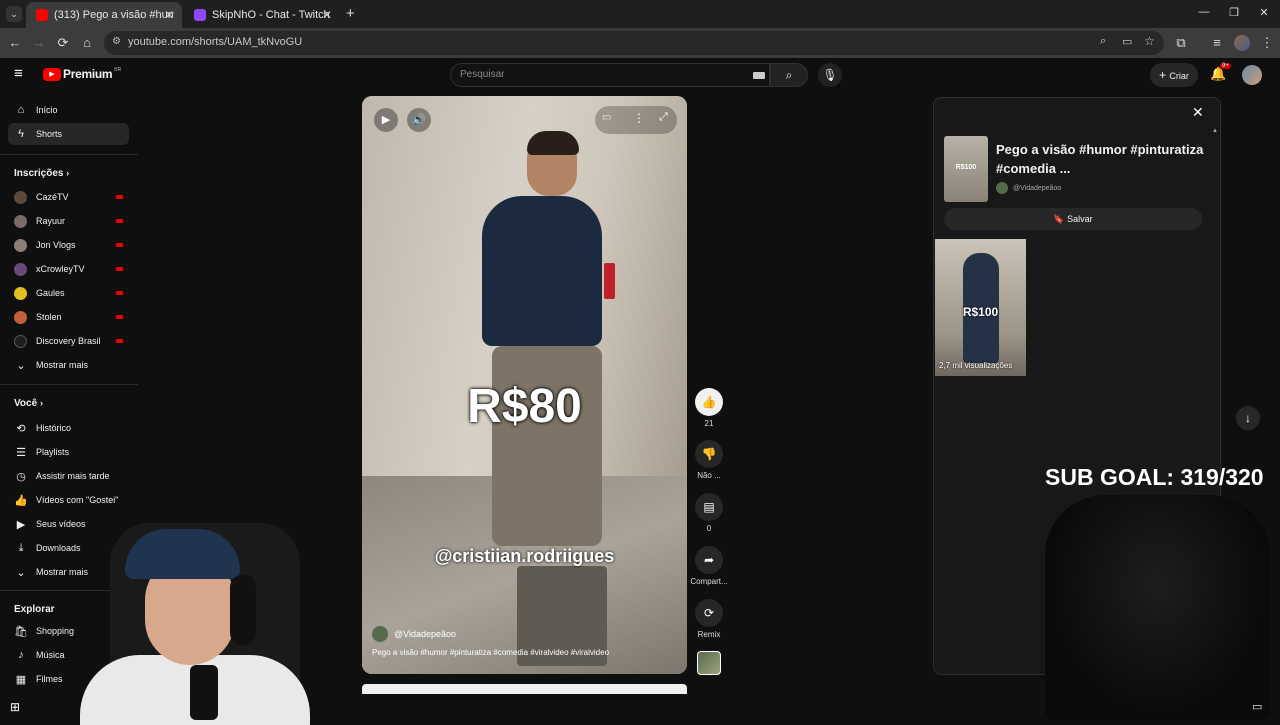 This screenshot has height=725, width=1280. Describe the element at coordinates (1257, 706) in the screenshot. I see `system-notification-icon: ▭` at that location.